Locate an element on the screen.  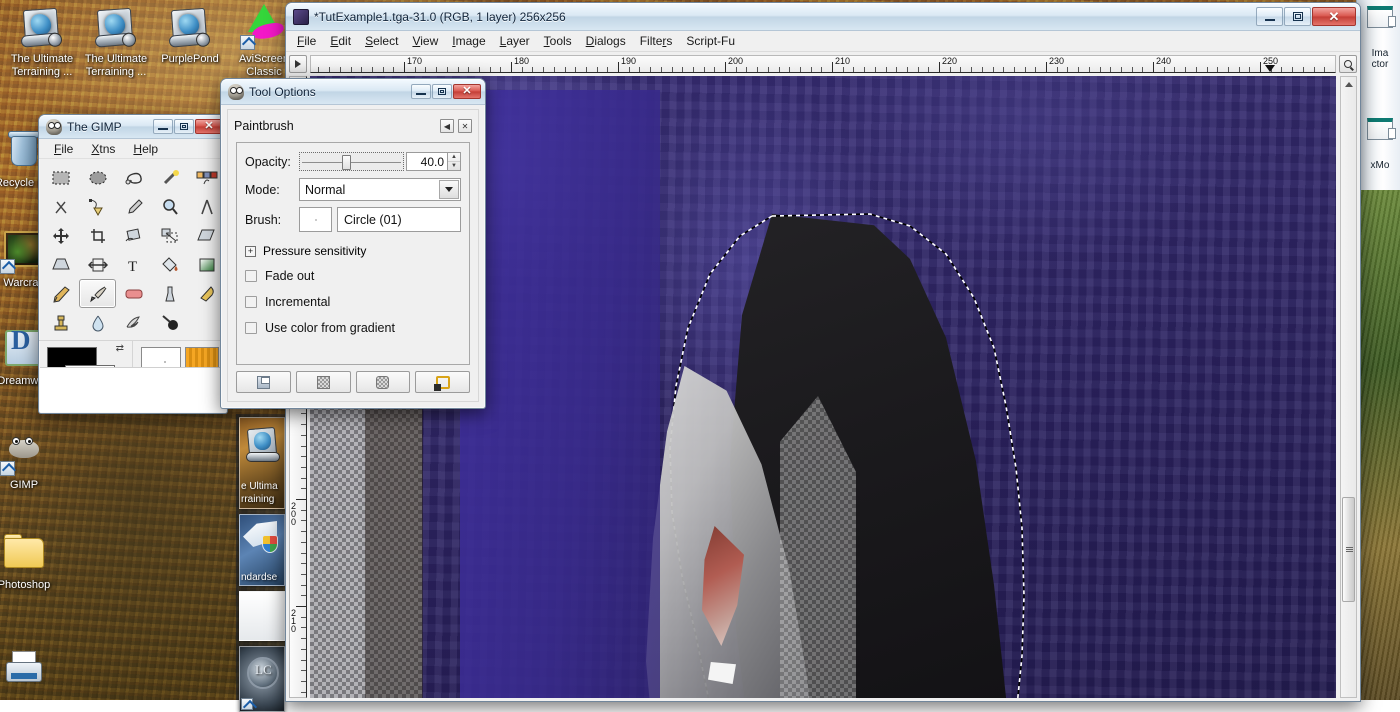
perspective-tool is located at coordinates (61, 264).